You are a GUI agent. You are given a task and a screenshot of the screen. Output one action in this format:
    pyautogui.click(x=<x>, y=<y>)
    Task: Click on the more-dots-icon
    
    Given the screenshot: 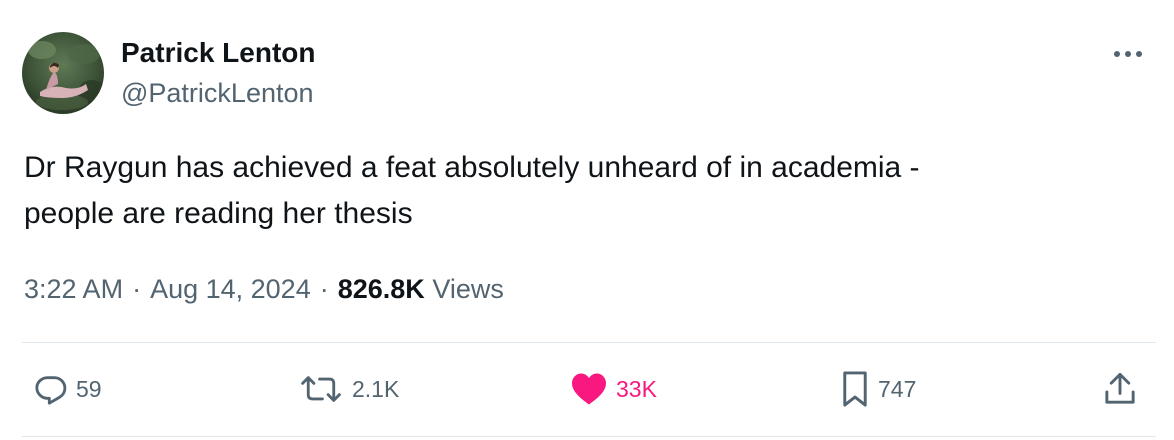 What is the action you would take?
    pyautogui.click(x=1128, y=54)
    